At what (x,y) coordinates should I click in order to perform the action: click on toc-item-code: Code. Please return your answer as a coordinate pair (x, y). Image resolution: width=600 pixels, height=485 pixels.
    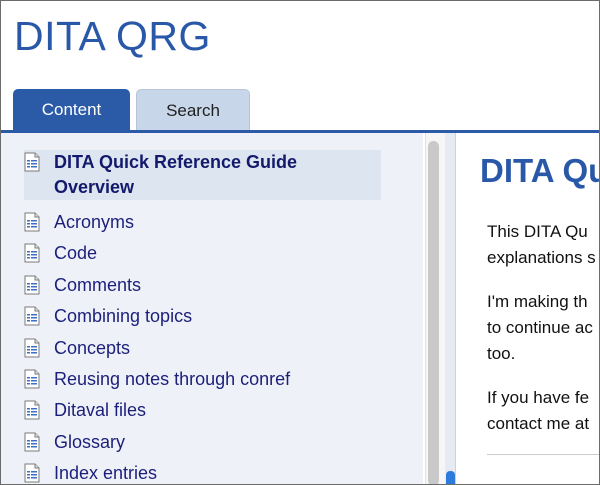
    Looking at the image, I should click on (60, 253).